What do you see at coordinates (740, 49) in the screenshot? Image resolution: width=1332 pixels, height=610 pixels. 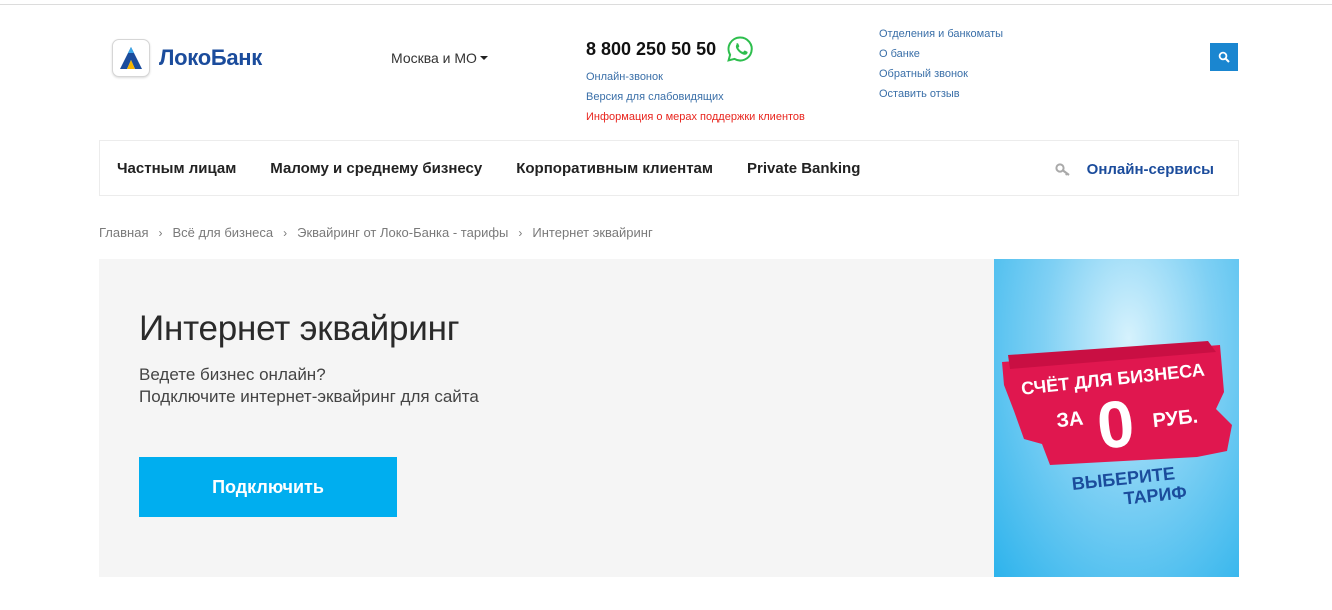 I see `whatsapp-icon` at bounding box center [740, 49].